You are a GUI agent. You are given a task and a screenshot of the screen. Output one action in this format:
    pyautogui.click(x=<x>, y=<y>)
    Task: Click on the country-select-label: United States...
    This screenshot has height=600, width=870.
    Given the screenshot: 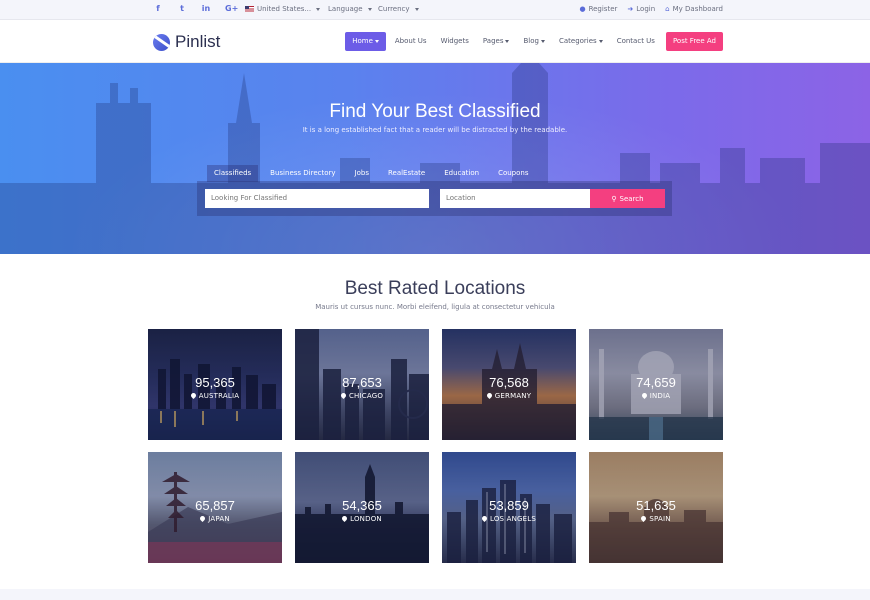 What is the action you would take?
    pyautogui.click(x=284, y=9)
    